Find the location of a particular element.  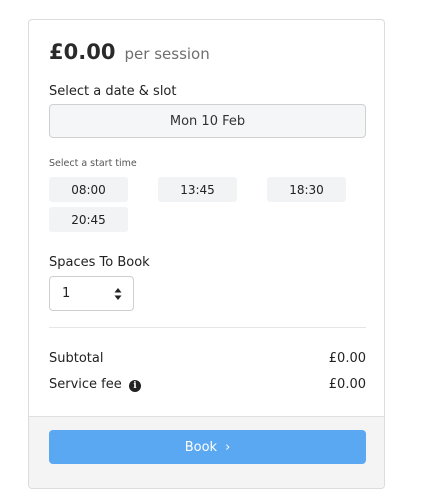

service-fee-value: £0.00 is located at coordinates (347, 384).